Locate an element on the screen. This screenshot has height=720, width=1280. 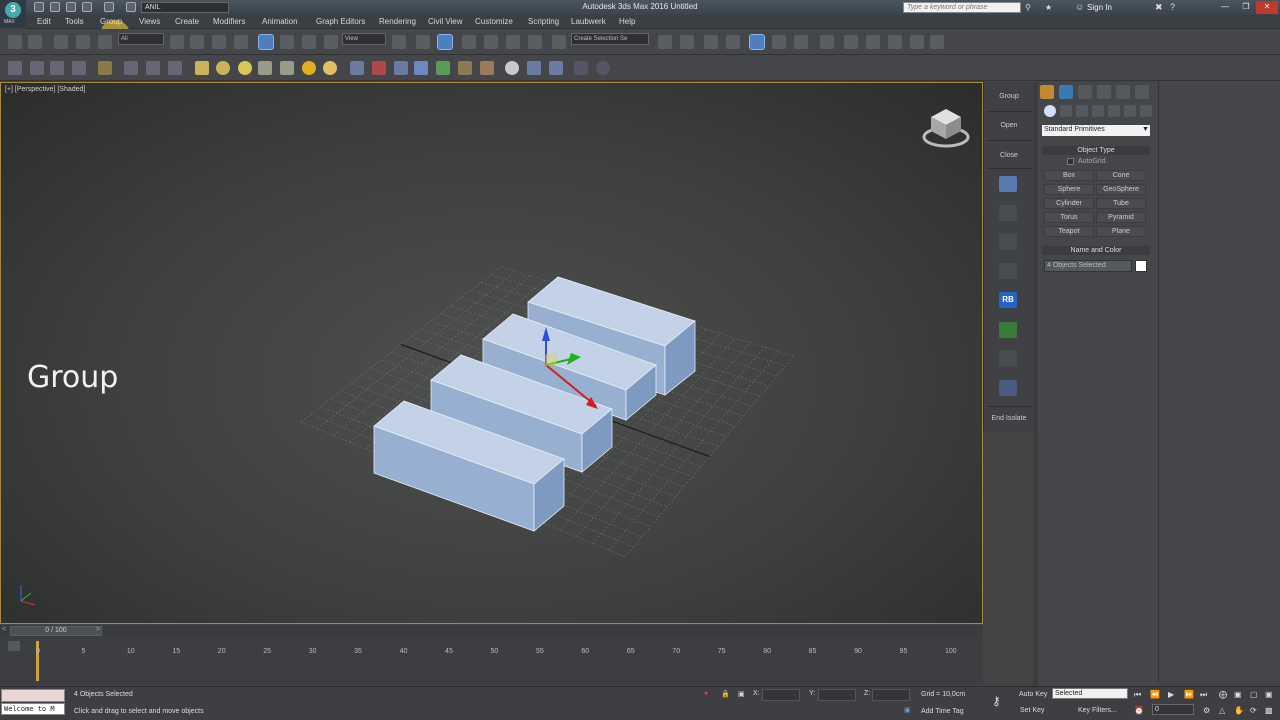
menu-customize: Customize is located at coordinates (494, 21).